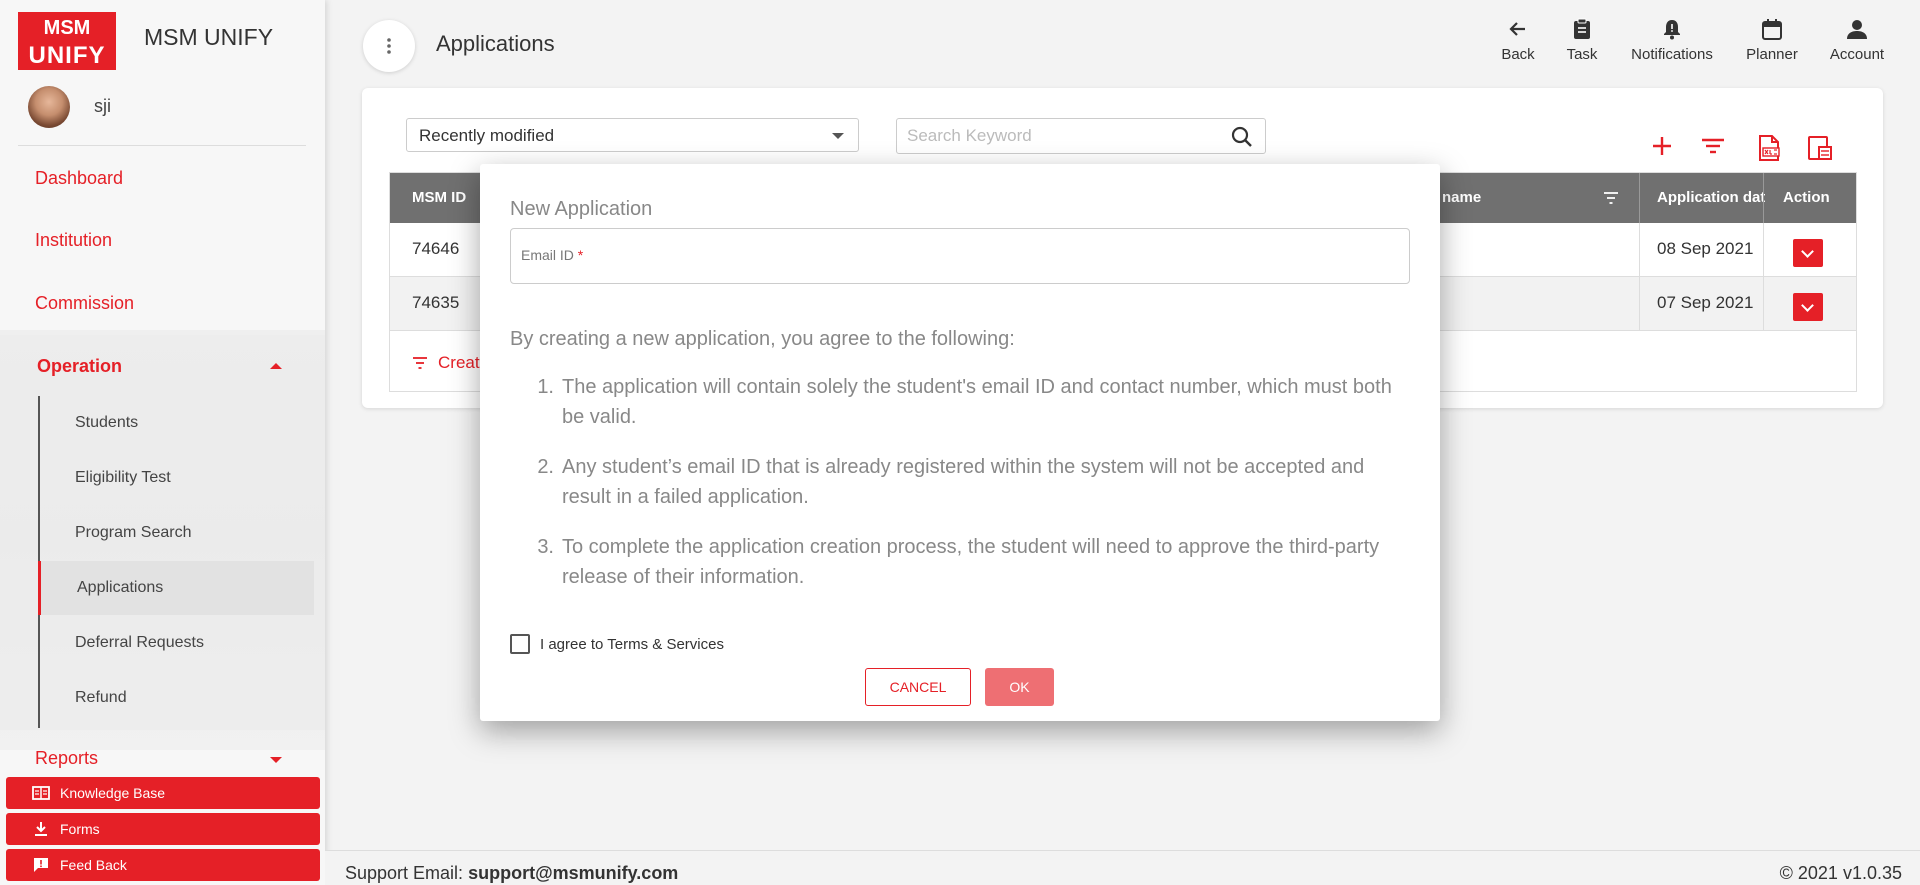 The image size is (1920, 885). What do you see at coordinates (1019, 687) in the screenshot?
I see `ok-button: OK` at bounding box center [1019, 687].